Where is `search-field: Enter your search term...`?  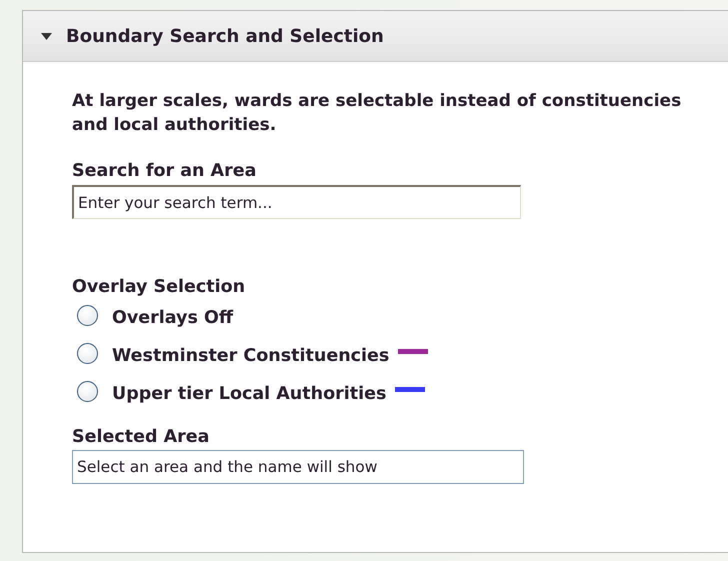 search-field: Enter your search term... is located at coordinates (296, 202).